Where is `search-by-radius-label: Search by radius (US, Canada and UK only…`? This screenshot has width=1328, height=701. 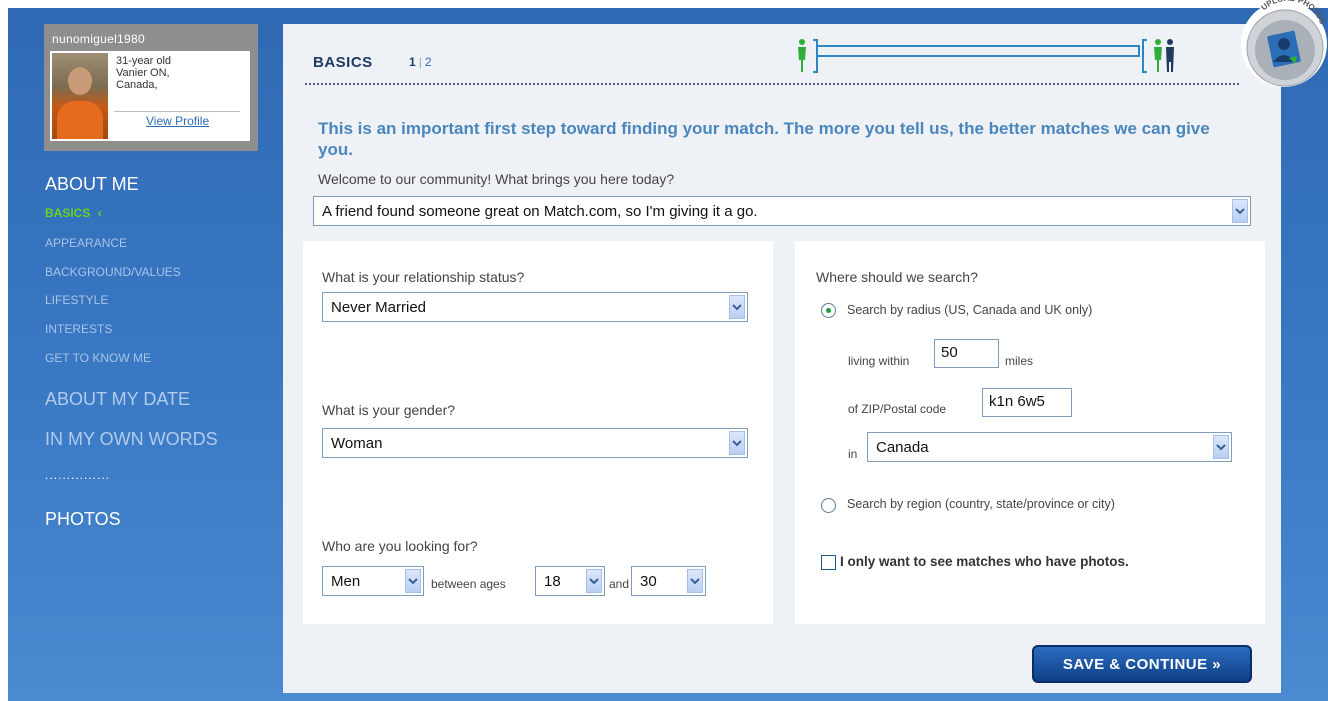 search-by-radius-label: Search by radius (US, Canada and UK only… is located at coordinates (969, 310).